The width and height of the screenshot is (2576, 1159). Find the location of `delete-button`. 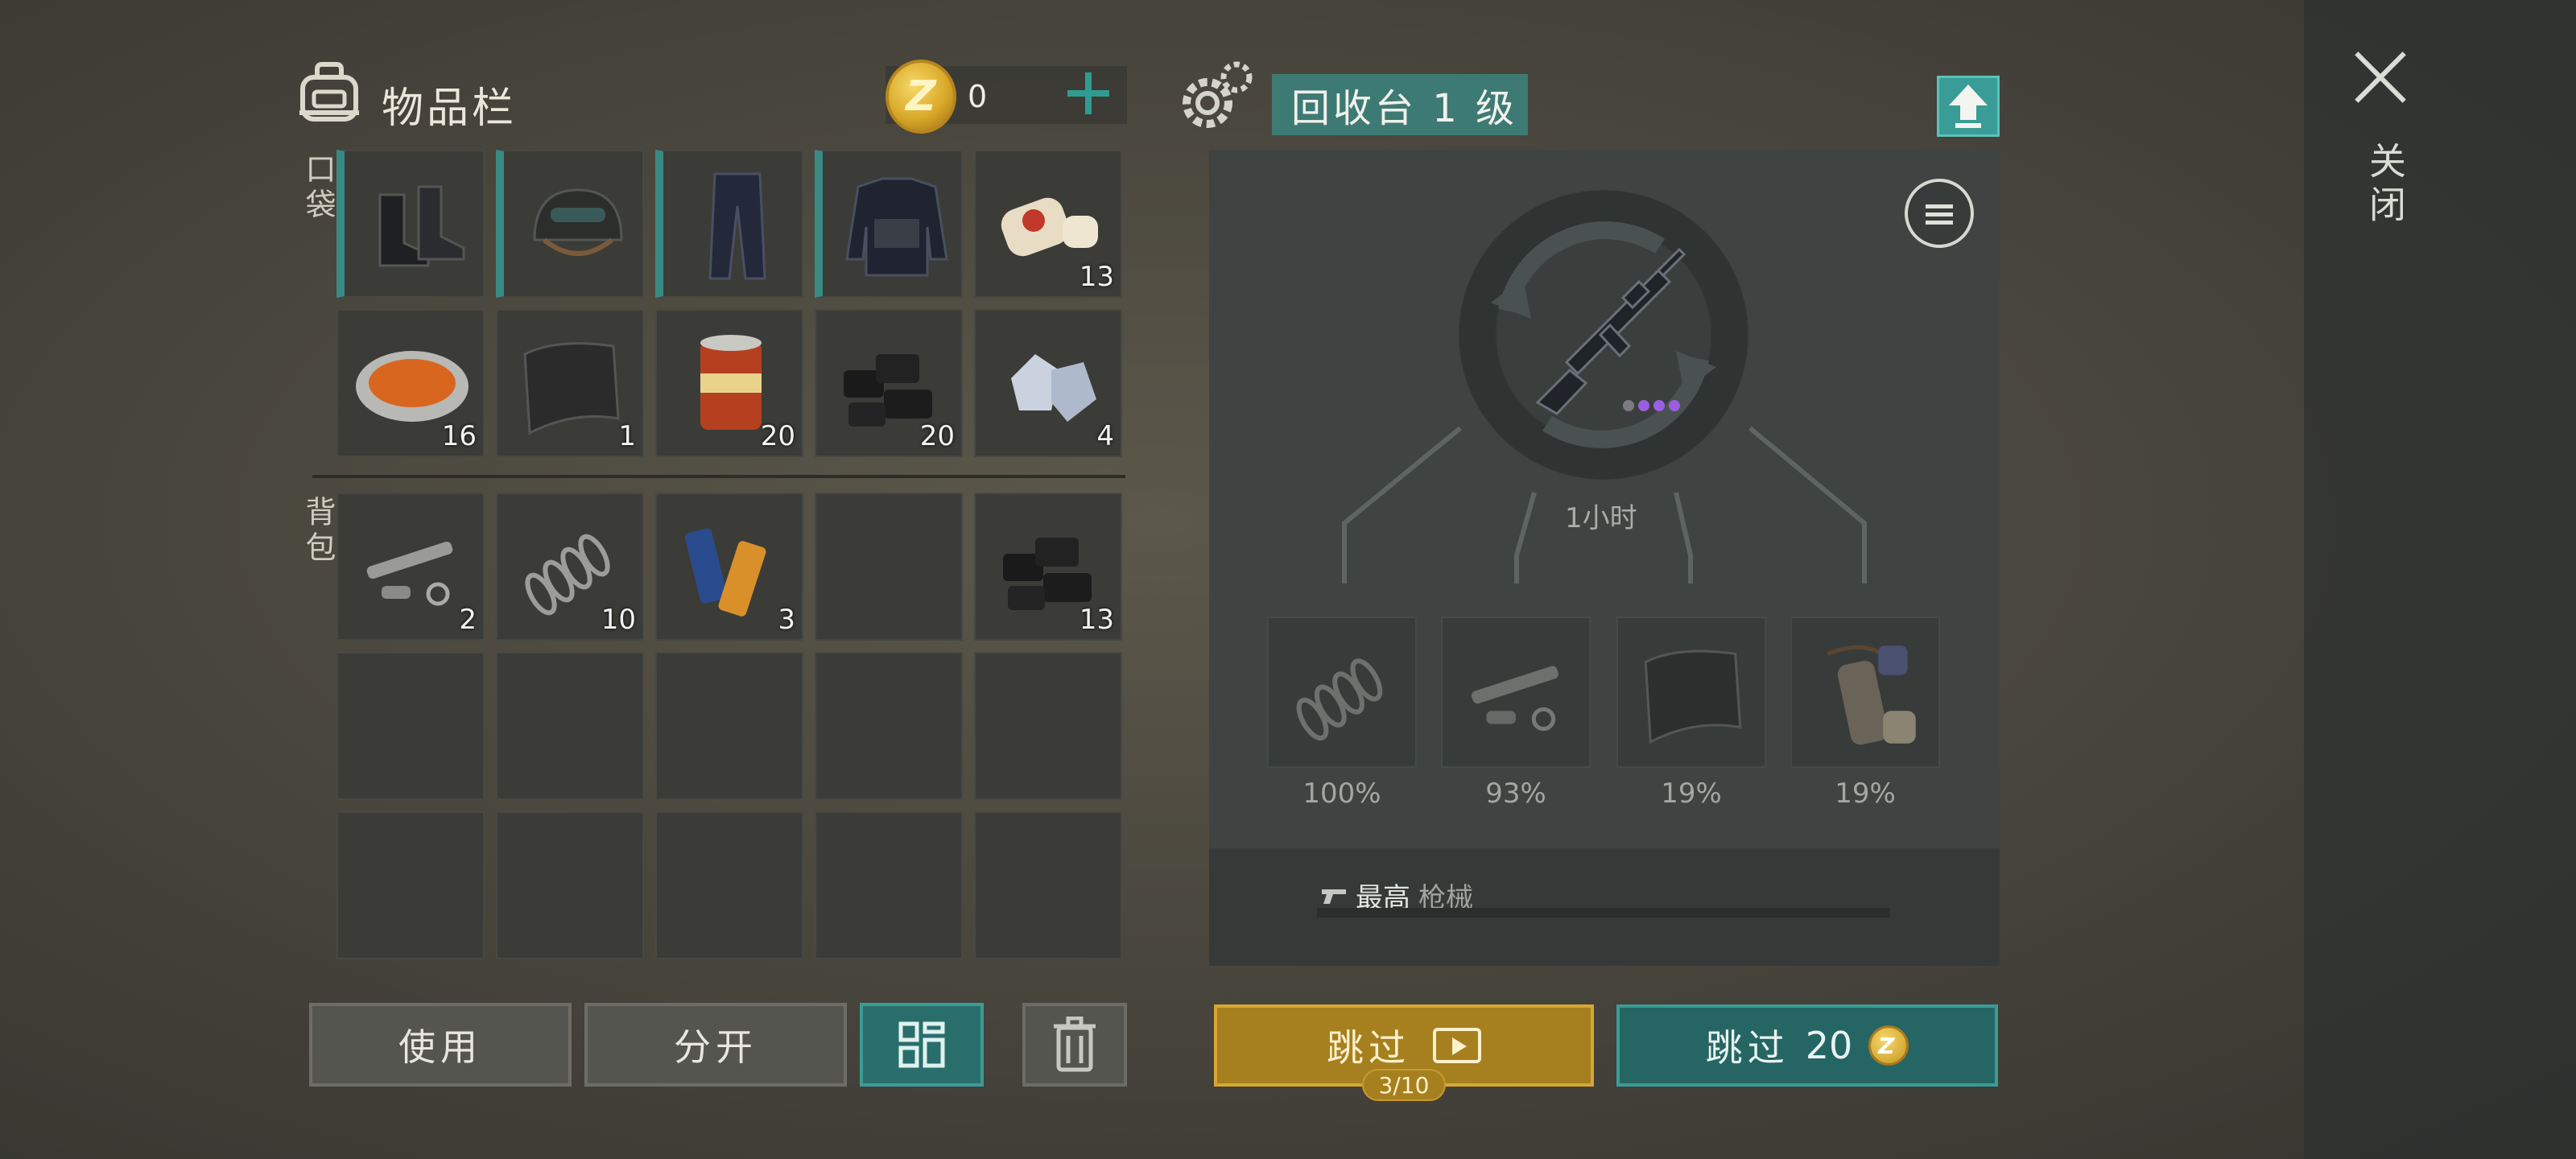

delete-button is located at coordinates (1074, 1045).